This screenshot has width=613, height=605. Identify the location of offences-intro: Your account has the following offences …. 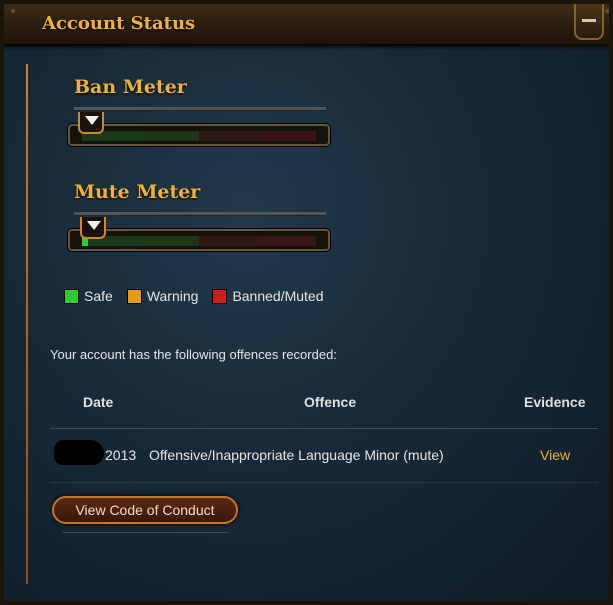
(193, 354).